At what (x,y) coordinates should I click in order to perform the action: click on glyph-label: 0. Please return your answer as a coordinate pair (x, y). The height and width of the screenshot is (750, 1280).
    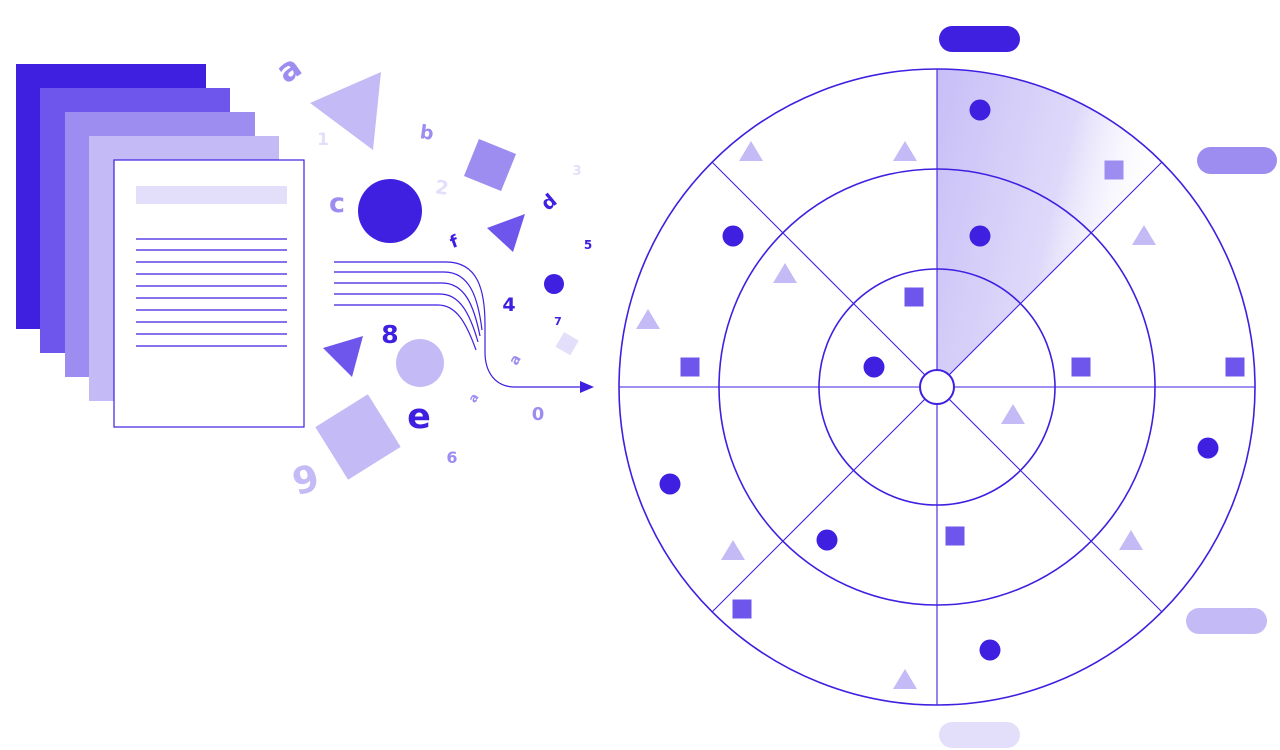
    Looking at the image, I should click on (538, 414).